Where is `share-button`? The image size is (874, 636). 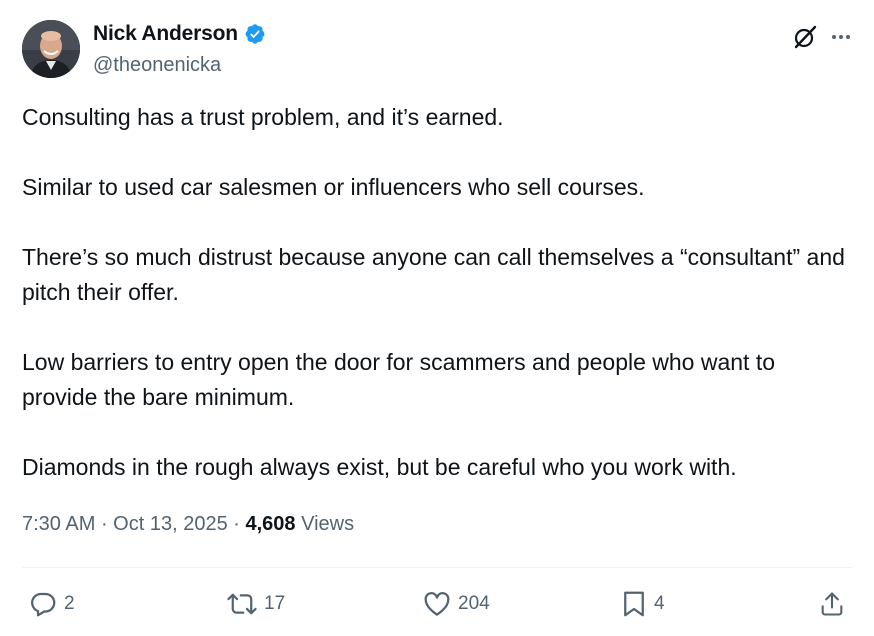 share-button is located at coordinates (832, 604).